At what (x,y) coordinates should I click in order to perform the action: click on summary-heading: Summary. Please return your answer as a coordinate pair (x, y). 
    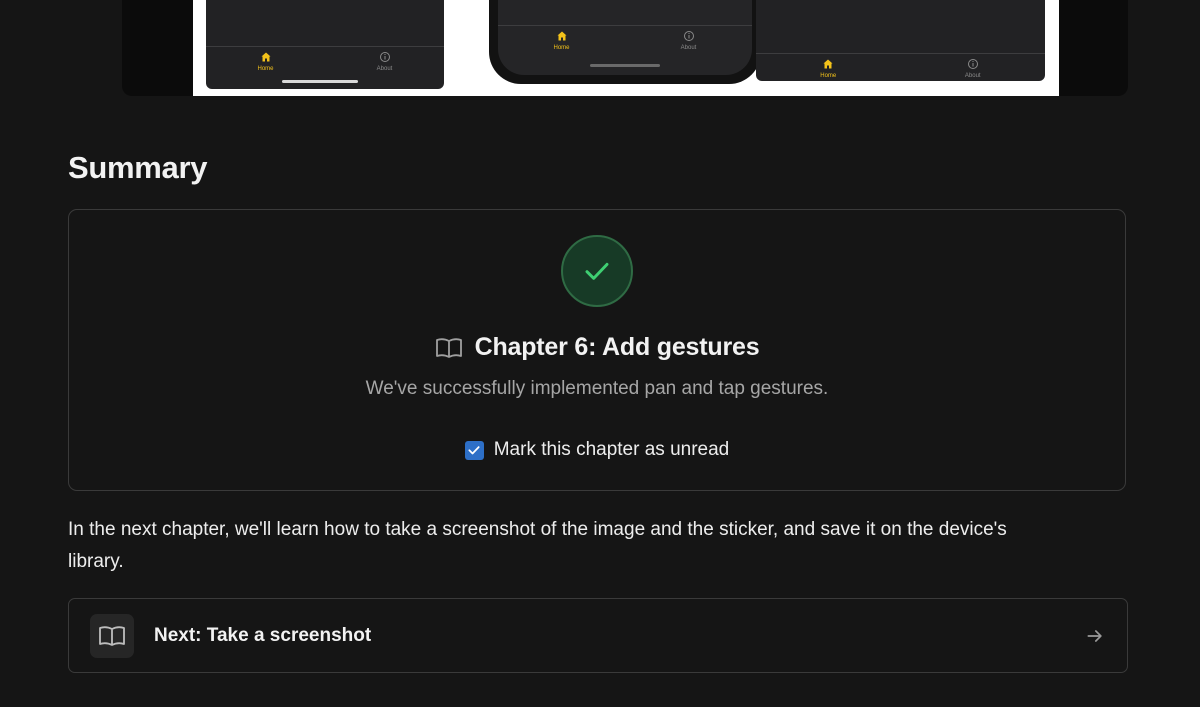
    Looking at the image, I should click on (138, 167).